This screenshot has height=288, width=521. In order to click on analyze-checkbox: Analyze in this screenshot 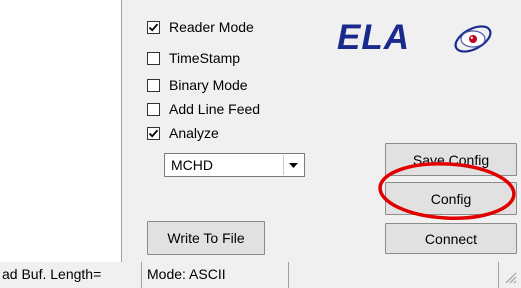, I will do `click(183, 133)`.